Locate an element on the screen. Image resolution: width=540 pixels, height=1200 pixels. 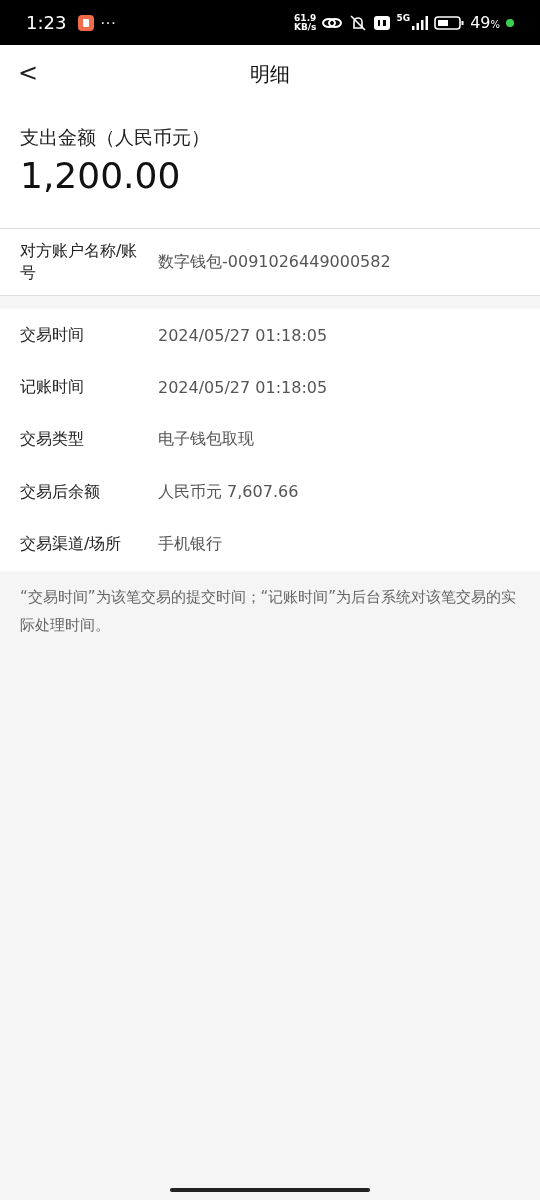
amount-value: 1,200.00 is located at coordinates (101, 175).